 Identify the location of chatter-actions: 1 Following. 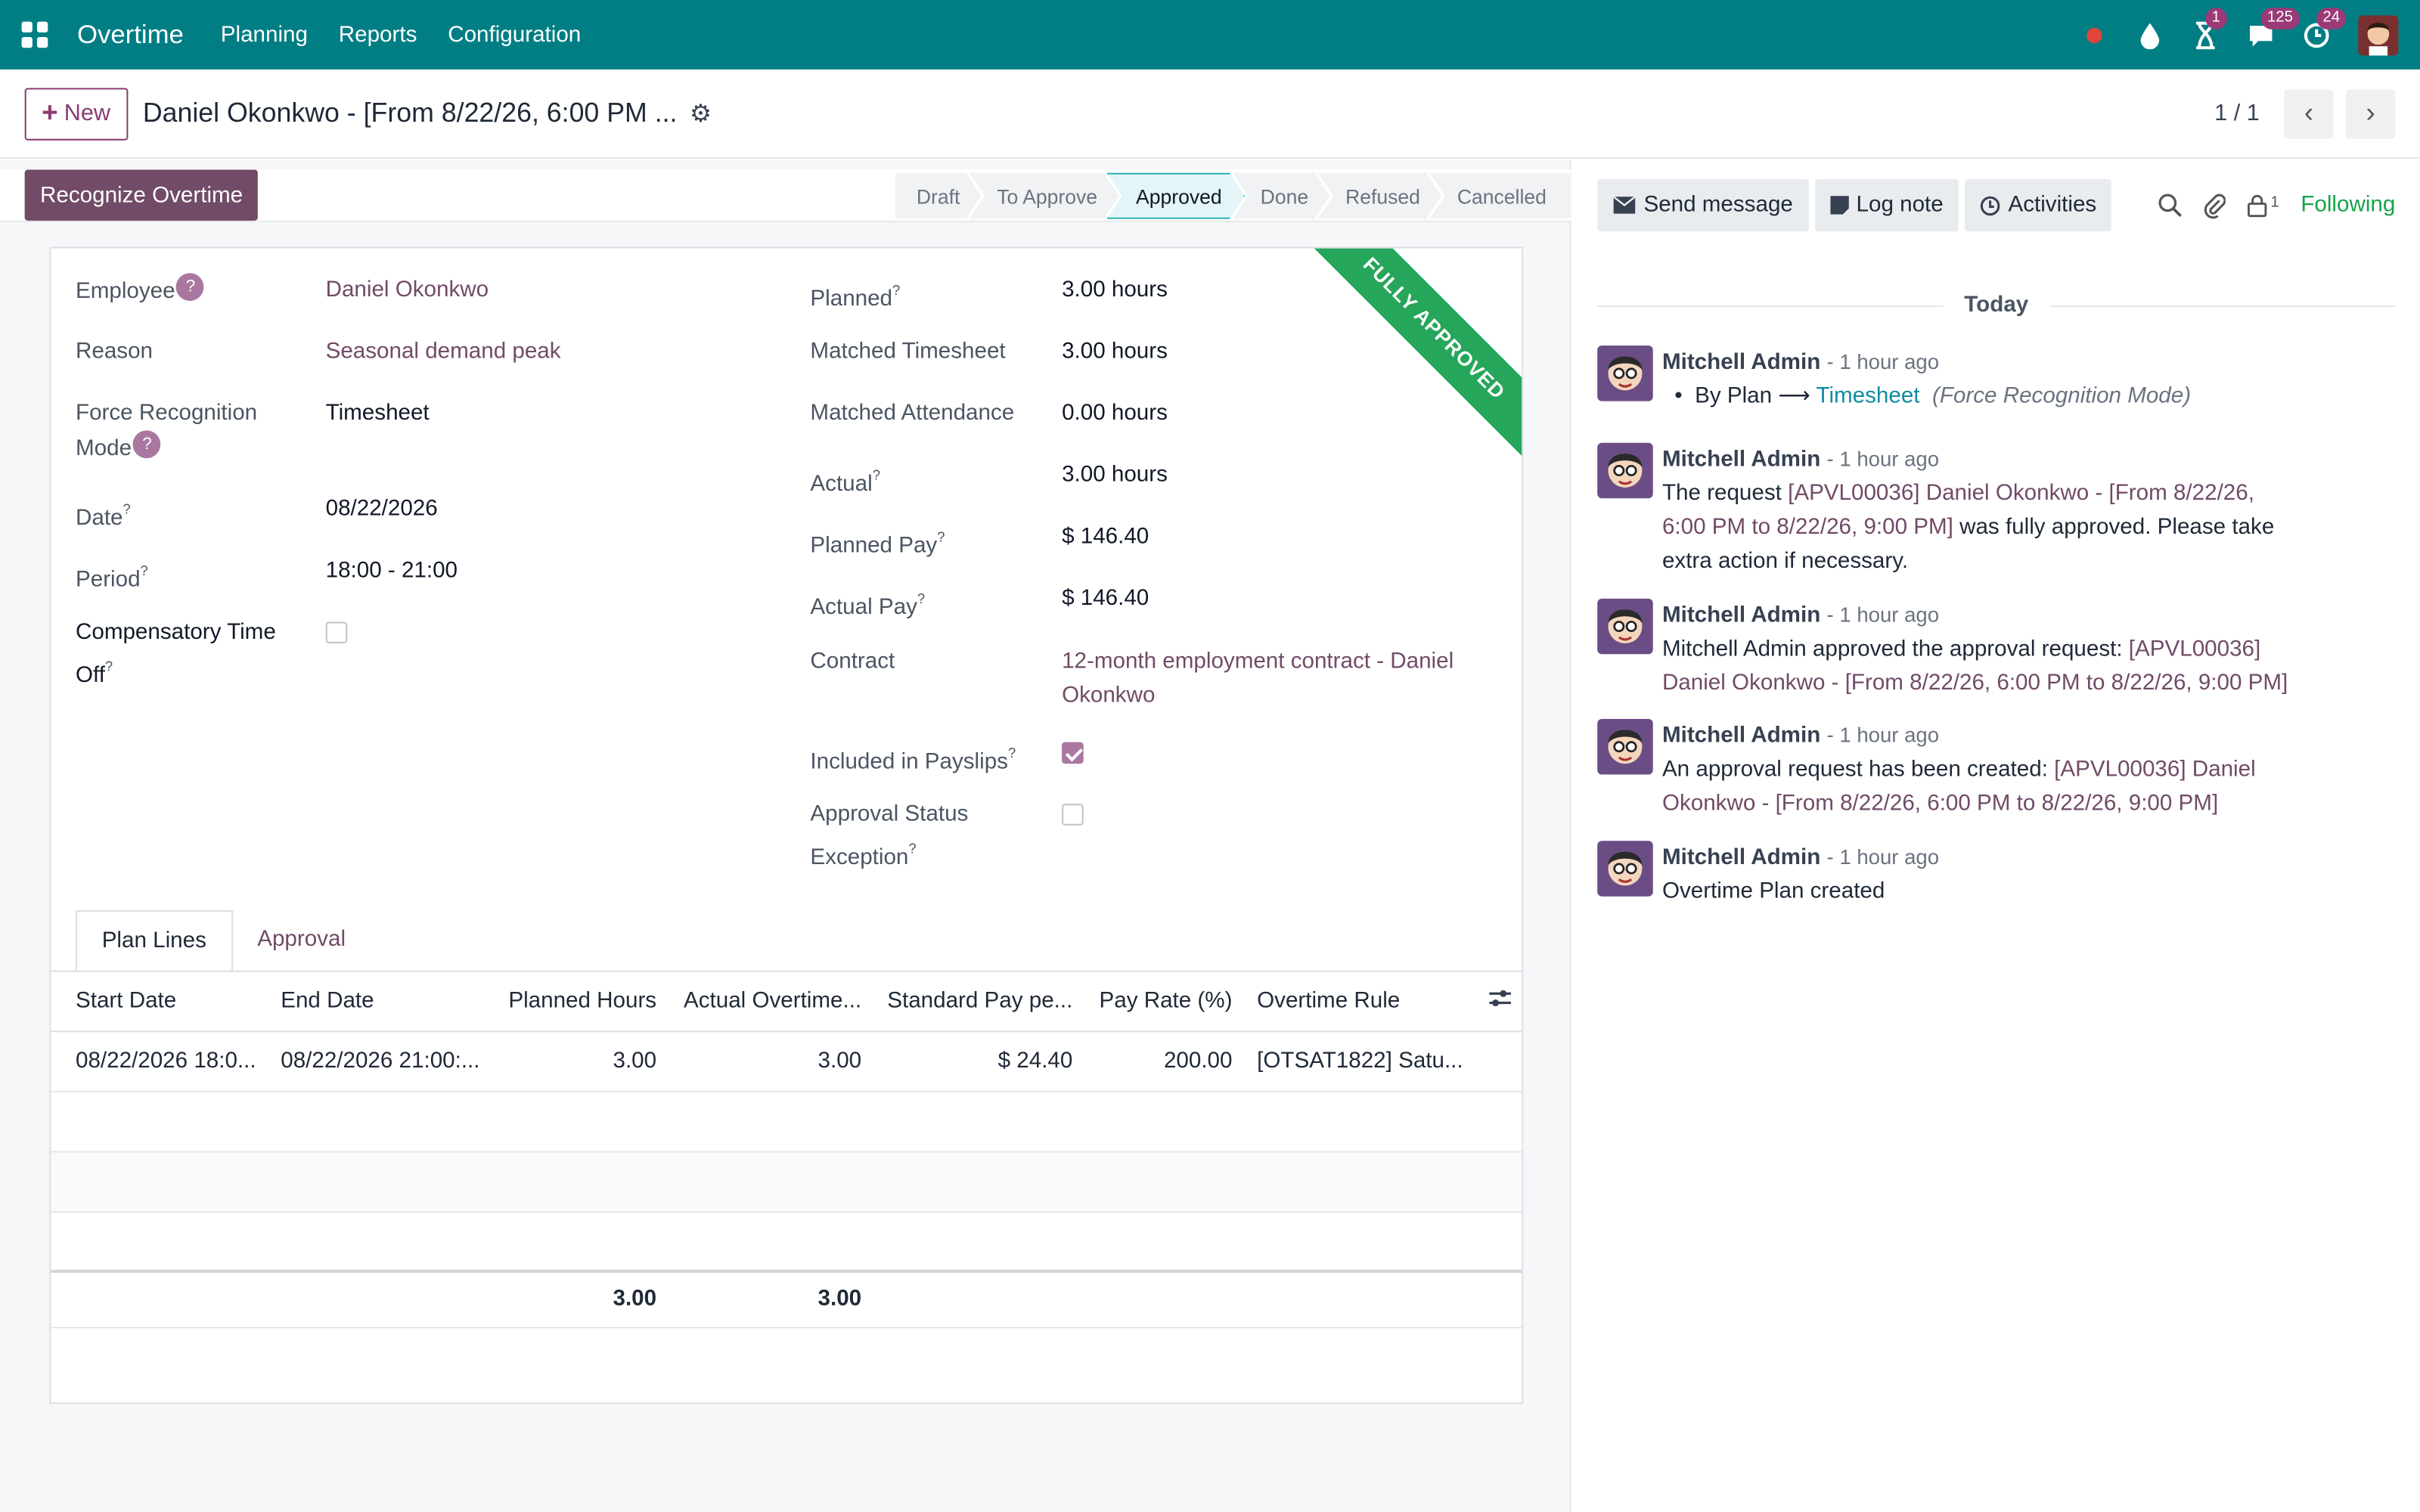
(2276, 205).